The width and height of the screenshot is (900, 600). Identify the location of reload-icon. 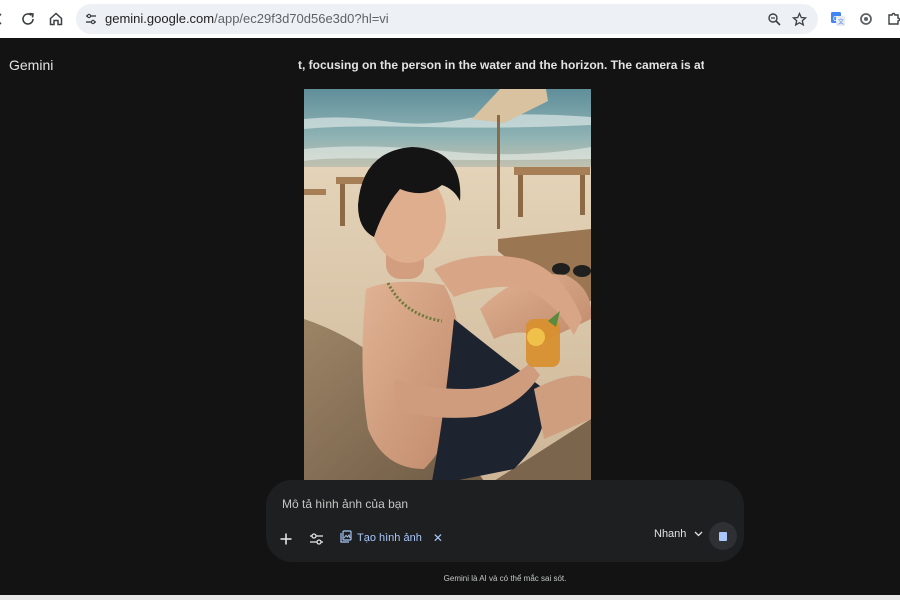
(28, 19).